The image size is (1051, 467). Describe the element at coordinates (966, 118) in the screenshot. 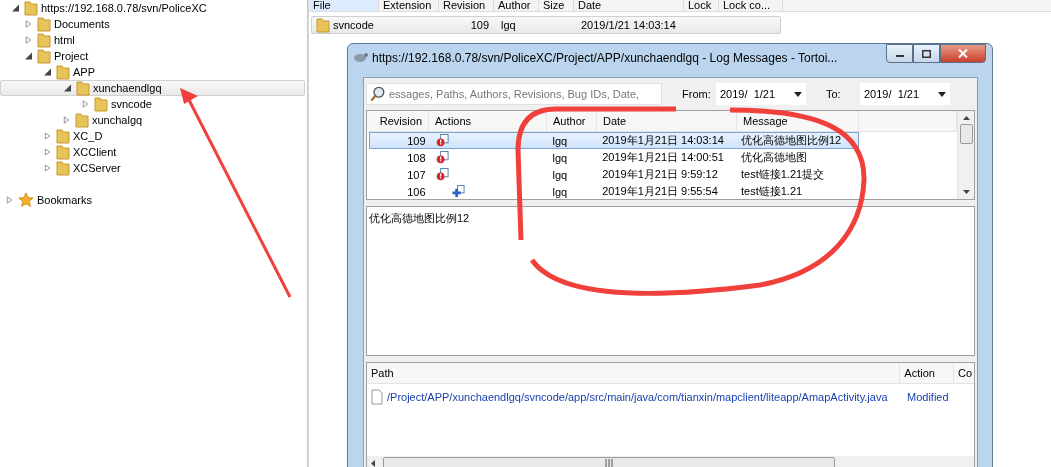

I see `scroll-up-icon` at that location.